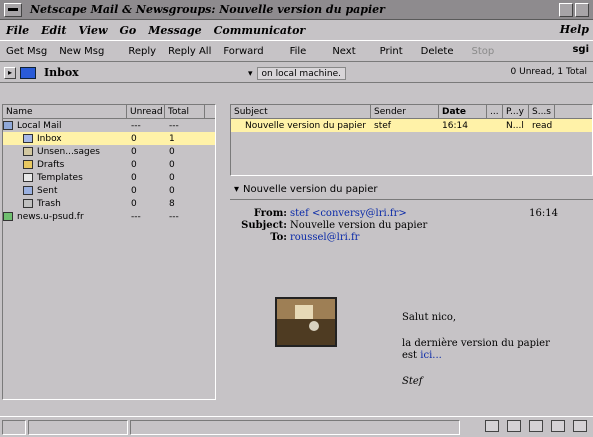  Describe the element at coordinates (382, 125) in the screenshot. I see `message-sender: stef` at that location.